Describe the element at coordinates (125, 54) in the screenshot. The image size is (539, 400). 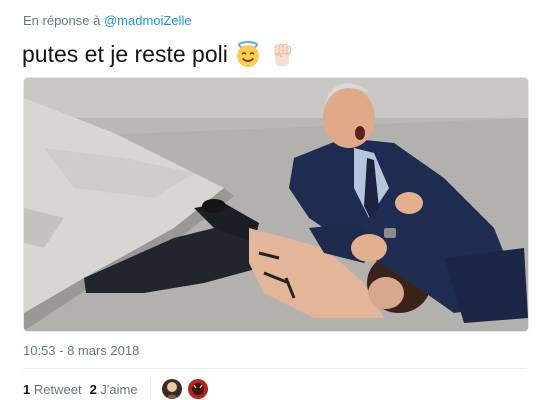
I see `tweet-body: putes et je reste poli` at that location.